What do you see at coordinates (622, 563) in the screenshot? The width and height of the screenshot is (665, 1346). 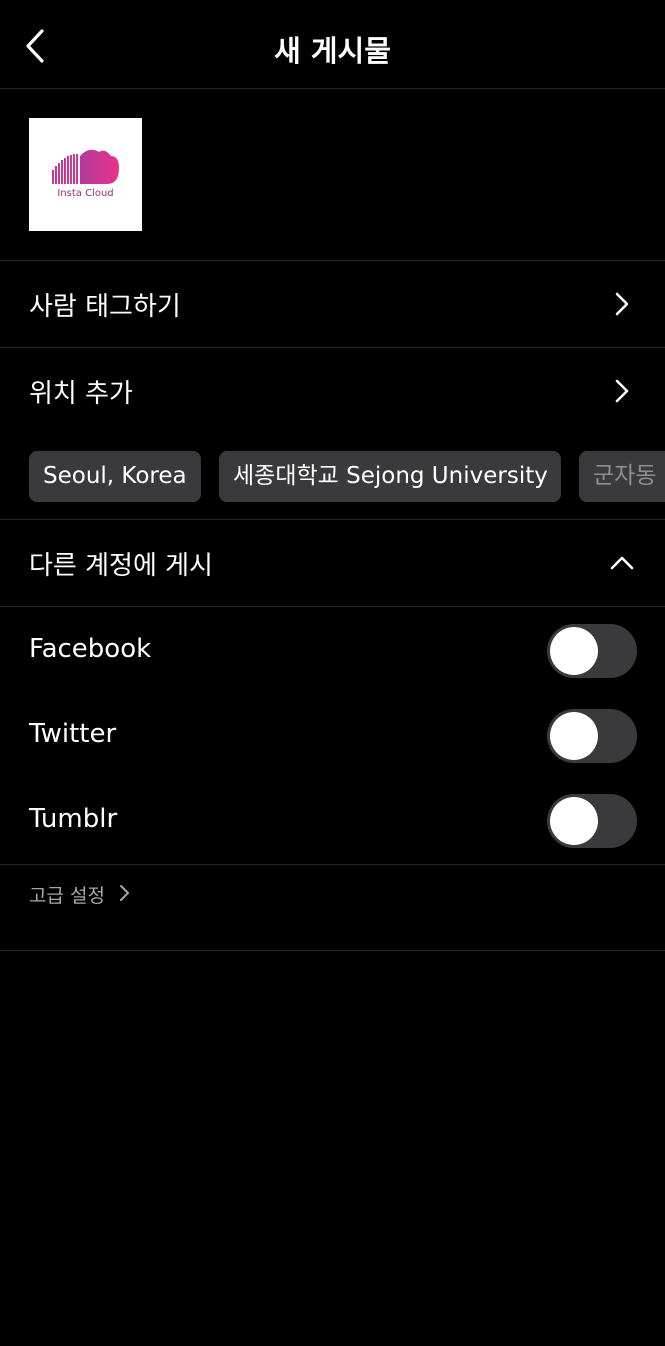 I see `chevron-up-icon` at bounding box center [622, 563].